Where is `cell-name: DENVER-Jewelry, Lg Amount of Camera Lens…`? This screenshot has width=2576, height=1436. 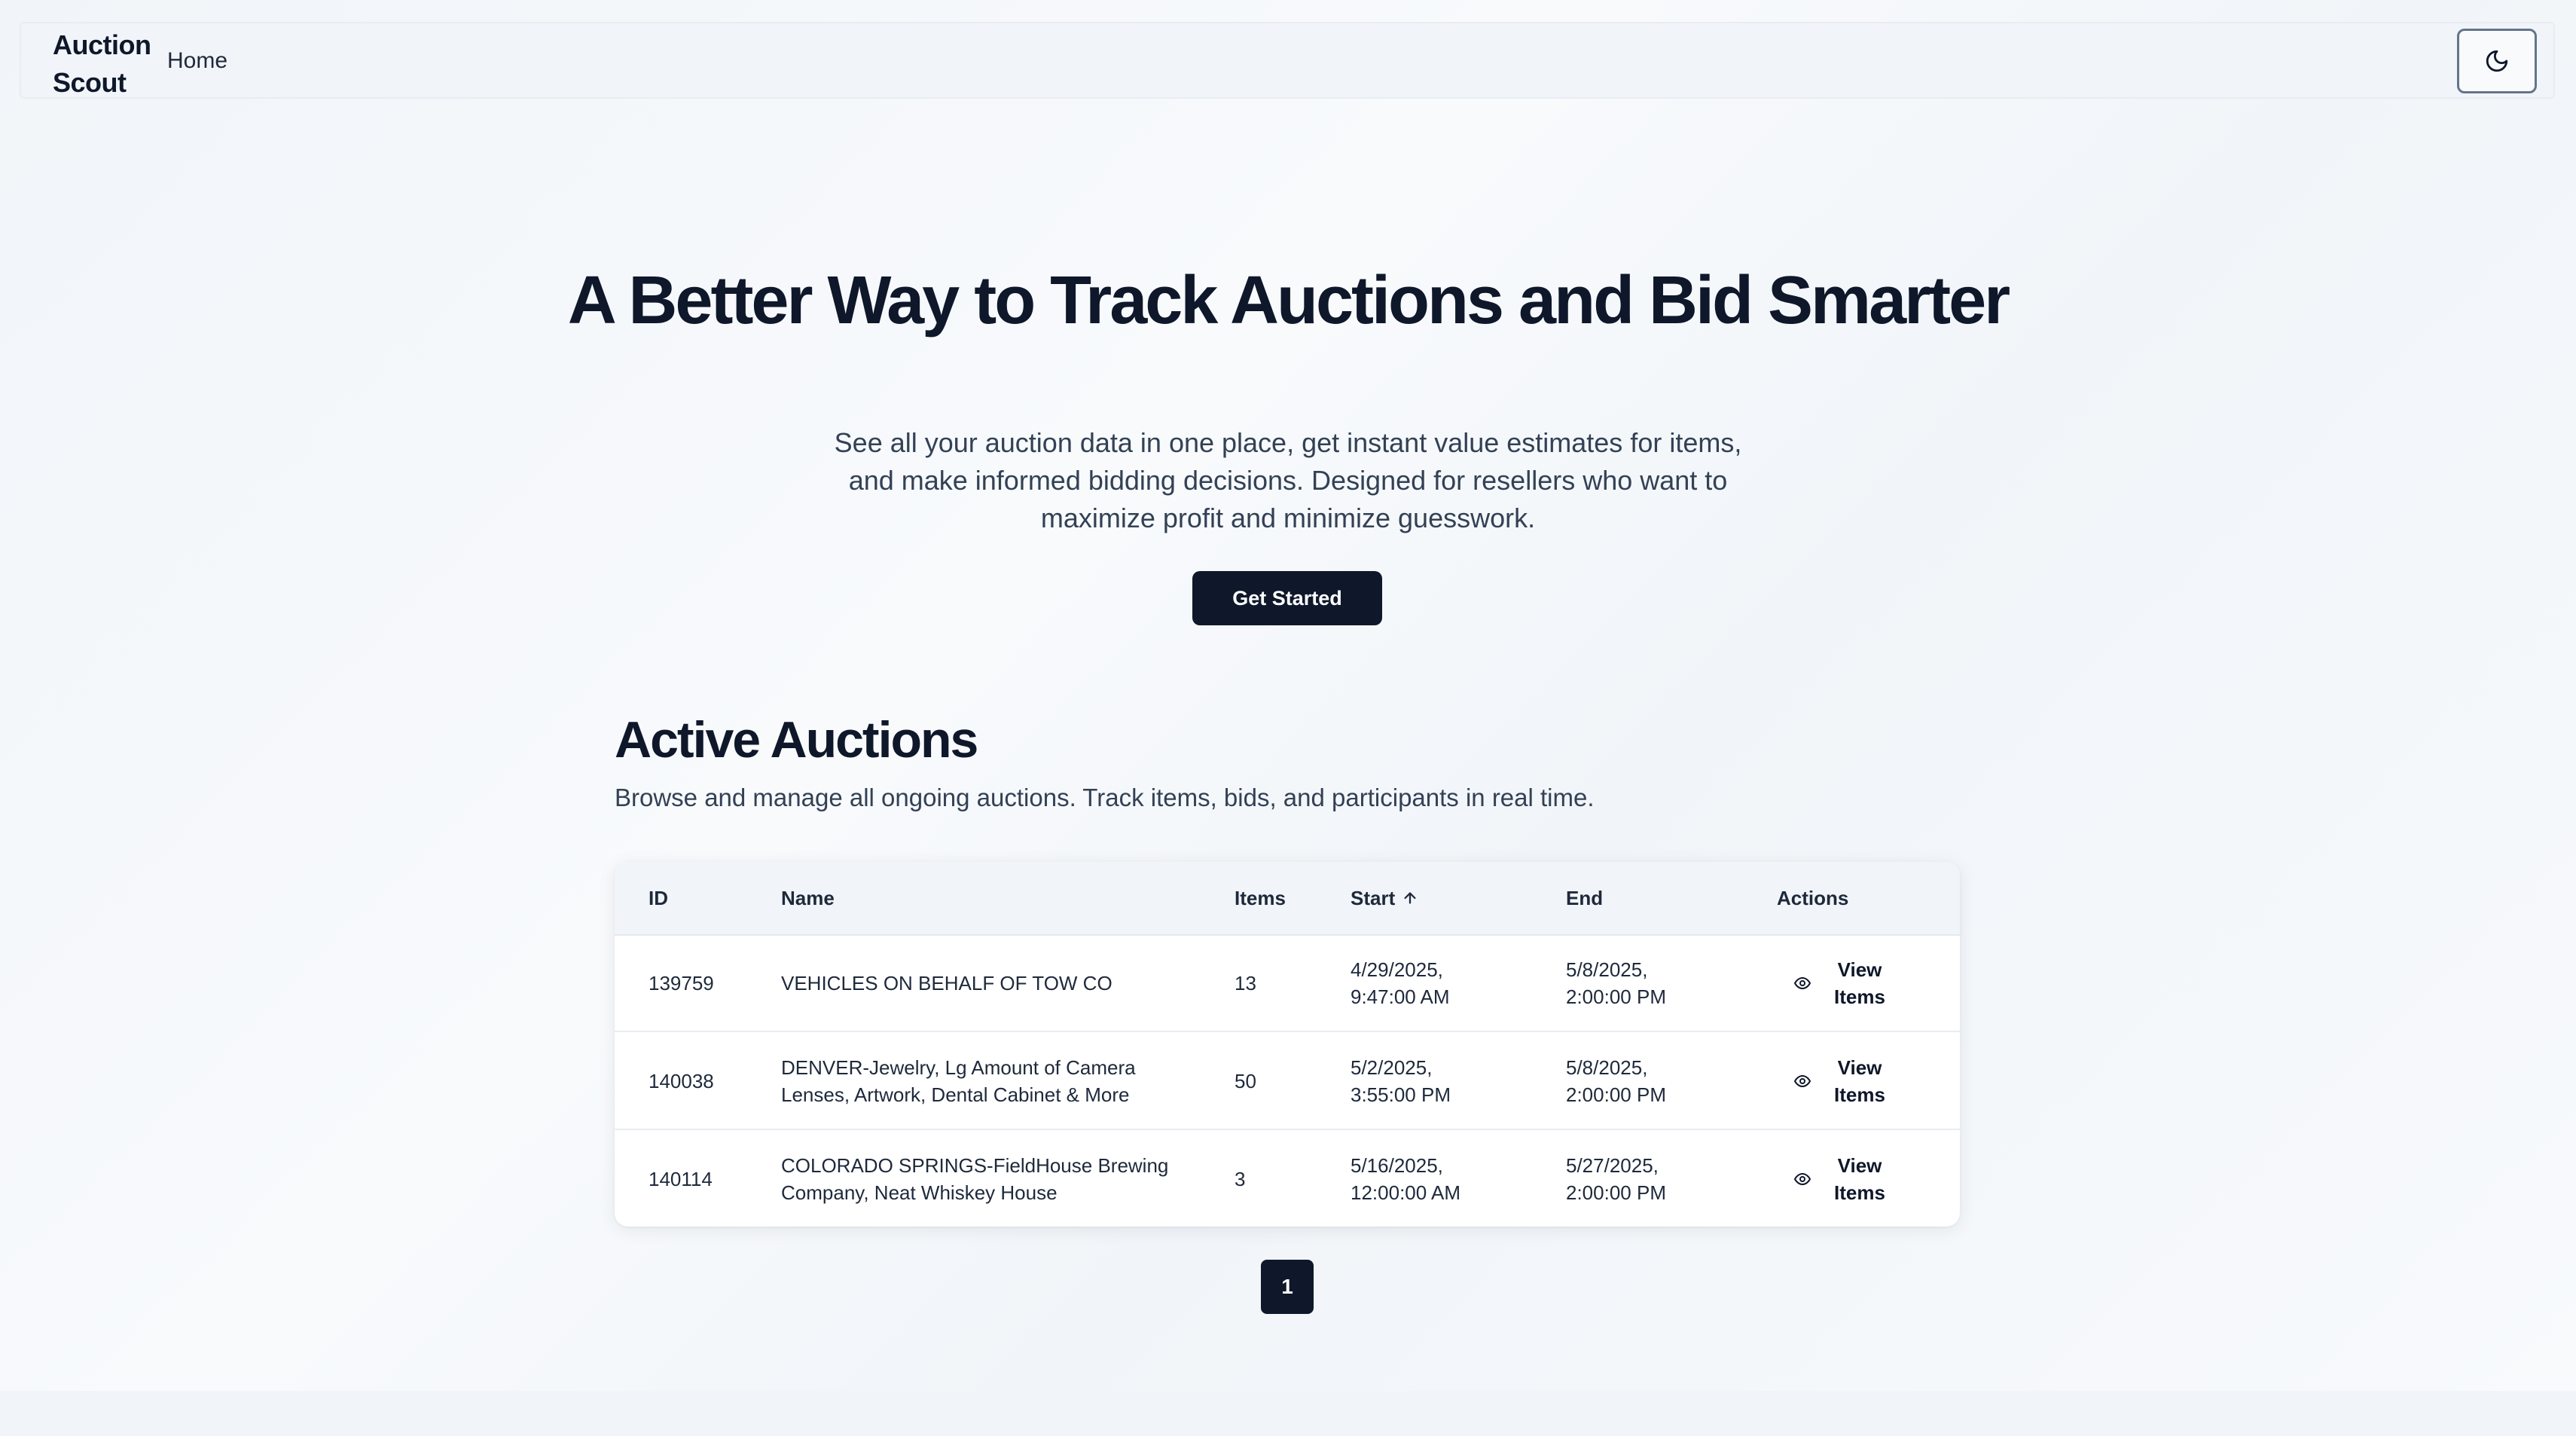
cell-name: DENVER-Jewelry, Lg Amount of Camera Lens… is located at coordinates (959, 1081).